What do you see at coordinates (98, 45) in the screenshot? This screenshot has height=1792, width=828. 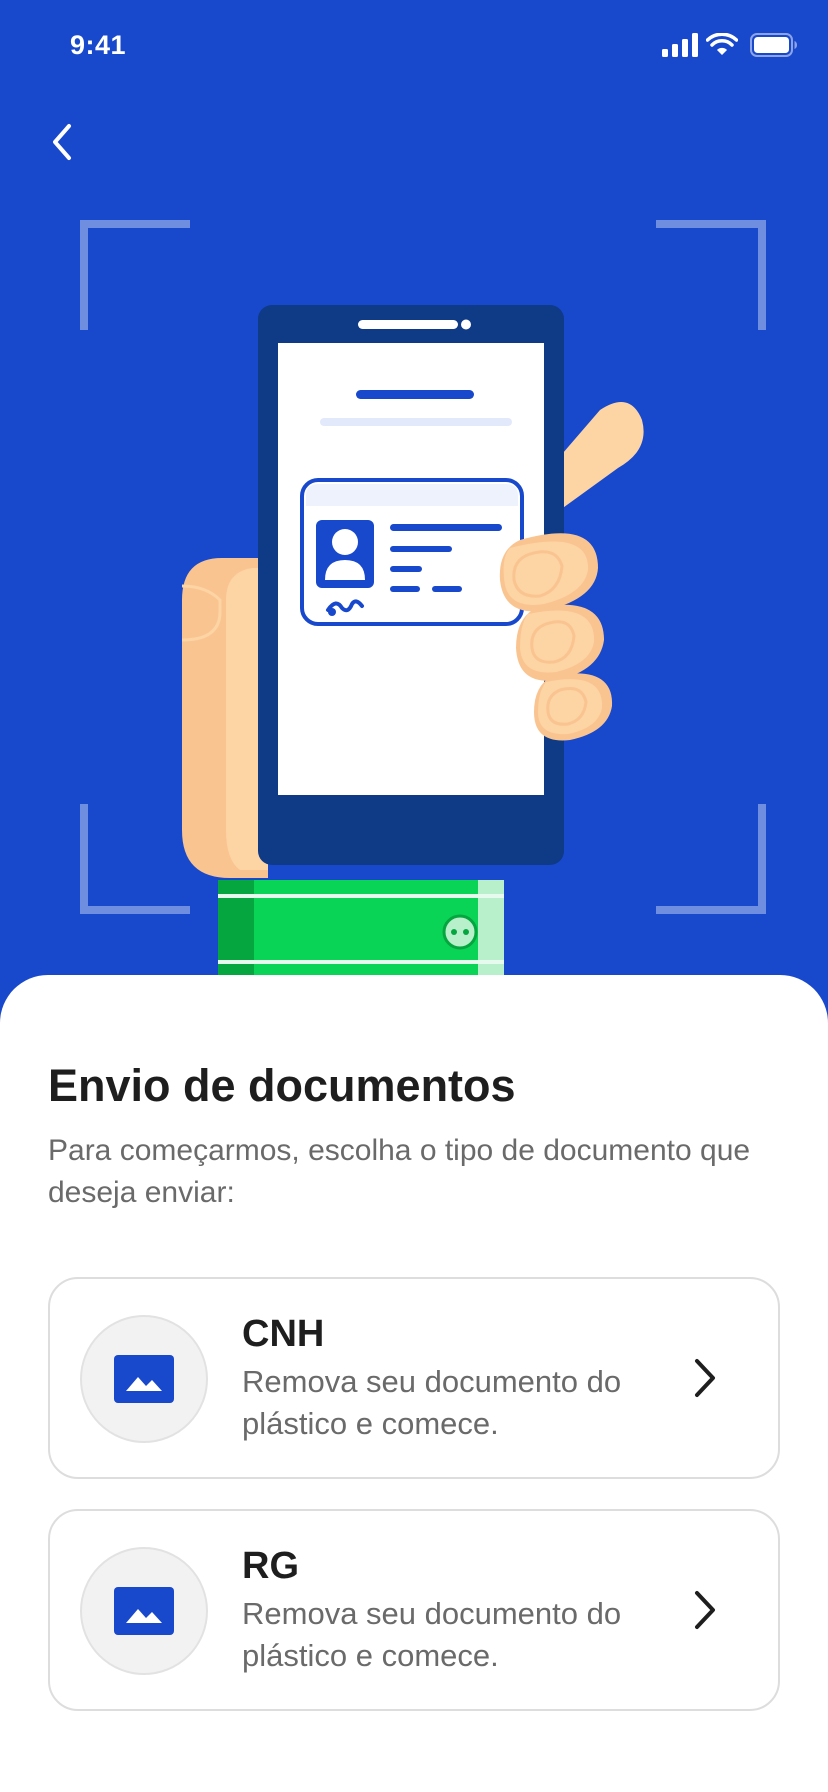 I see `status-time: 9:41` at bounding box center [98, 45].